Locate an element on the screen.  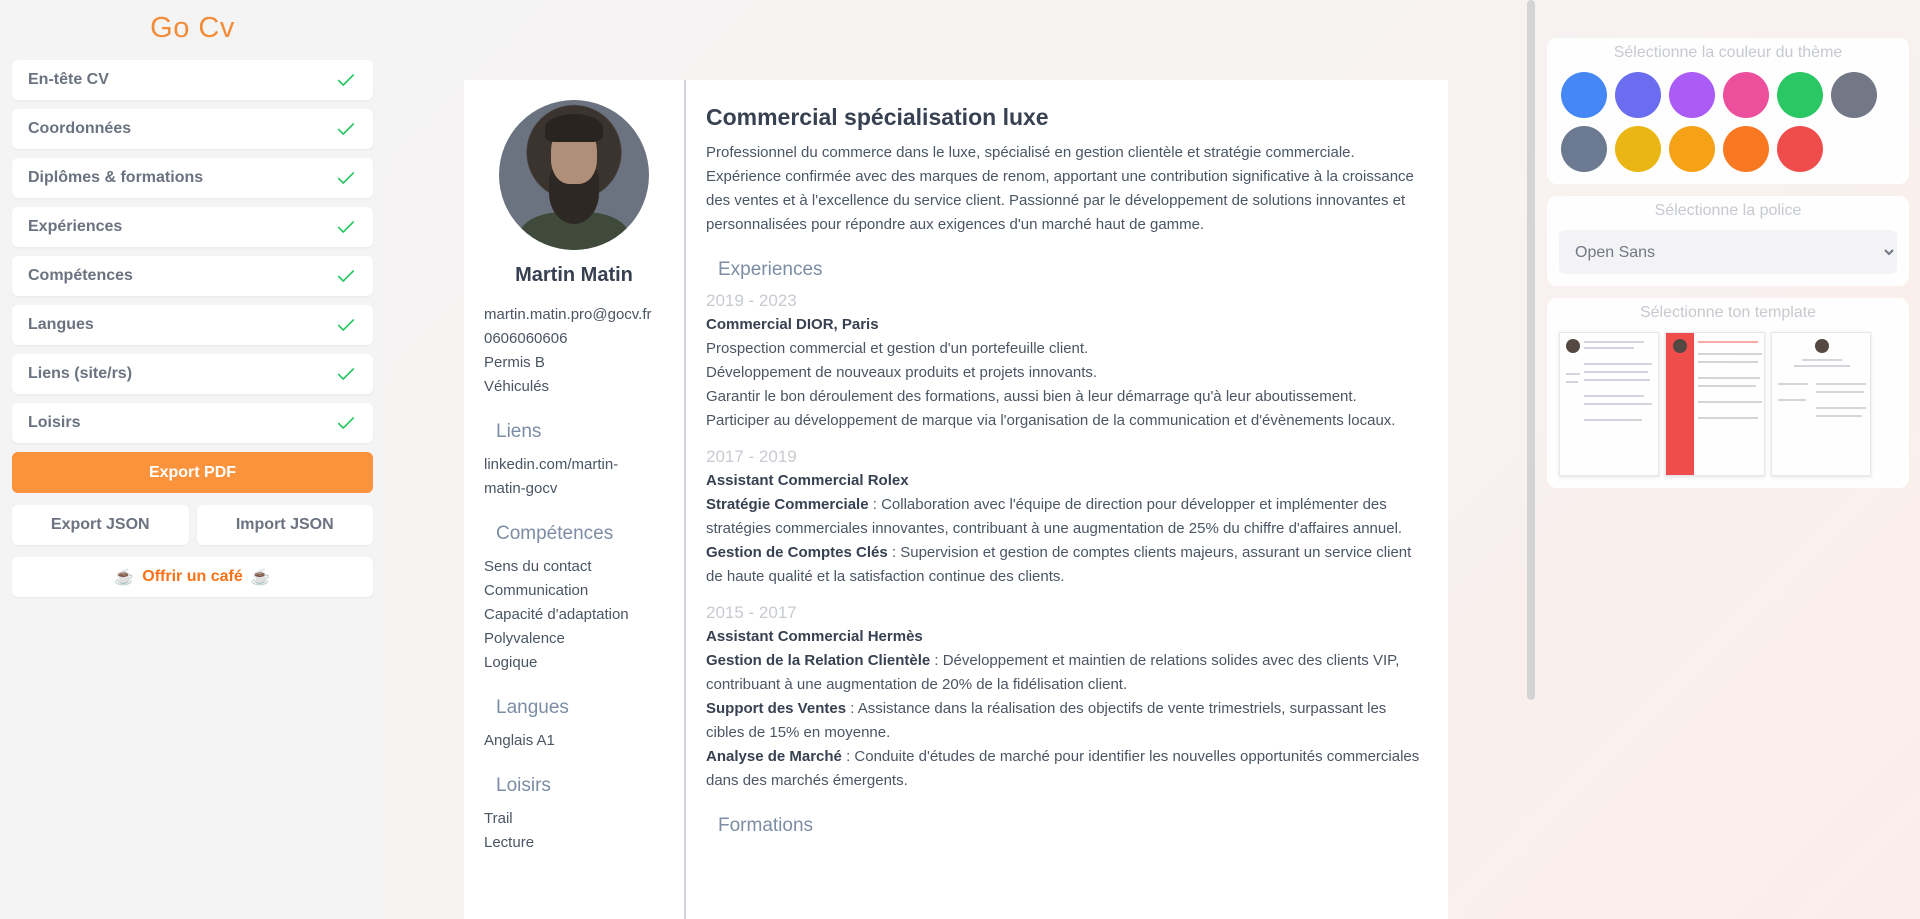
export-pdf-button: Export PDF is located at coordinates (192, 472).